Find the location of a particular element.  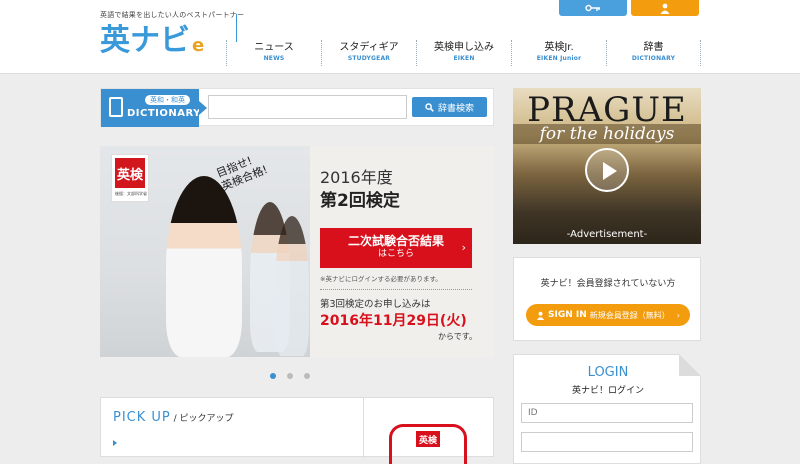

dictionary-badge-title: DICTIONARY is located at coordinates (164, 113).